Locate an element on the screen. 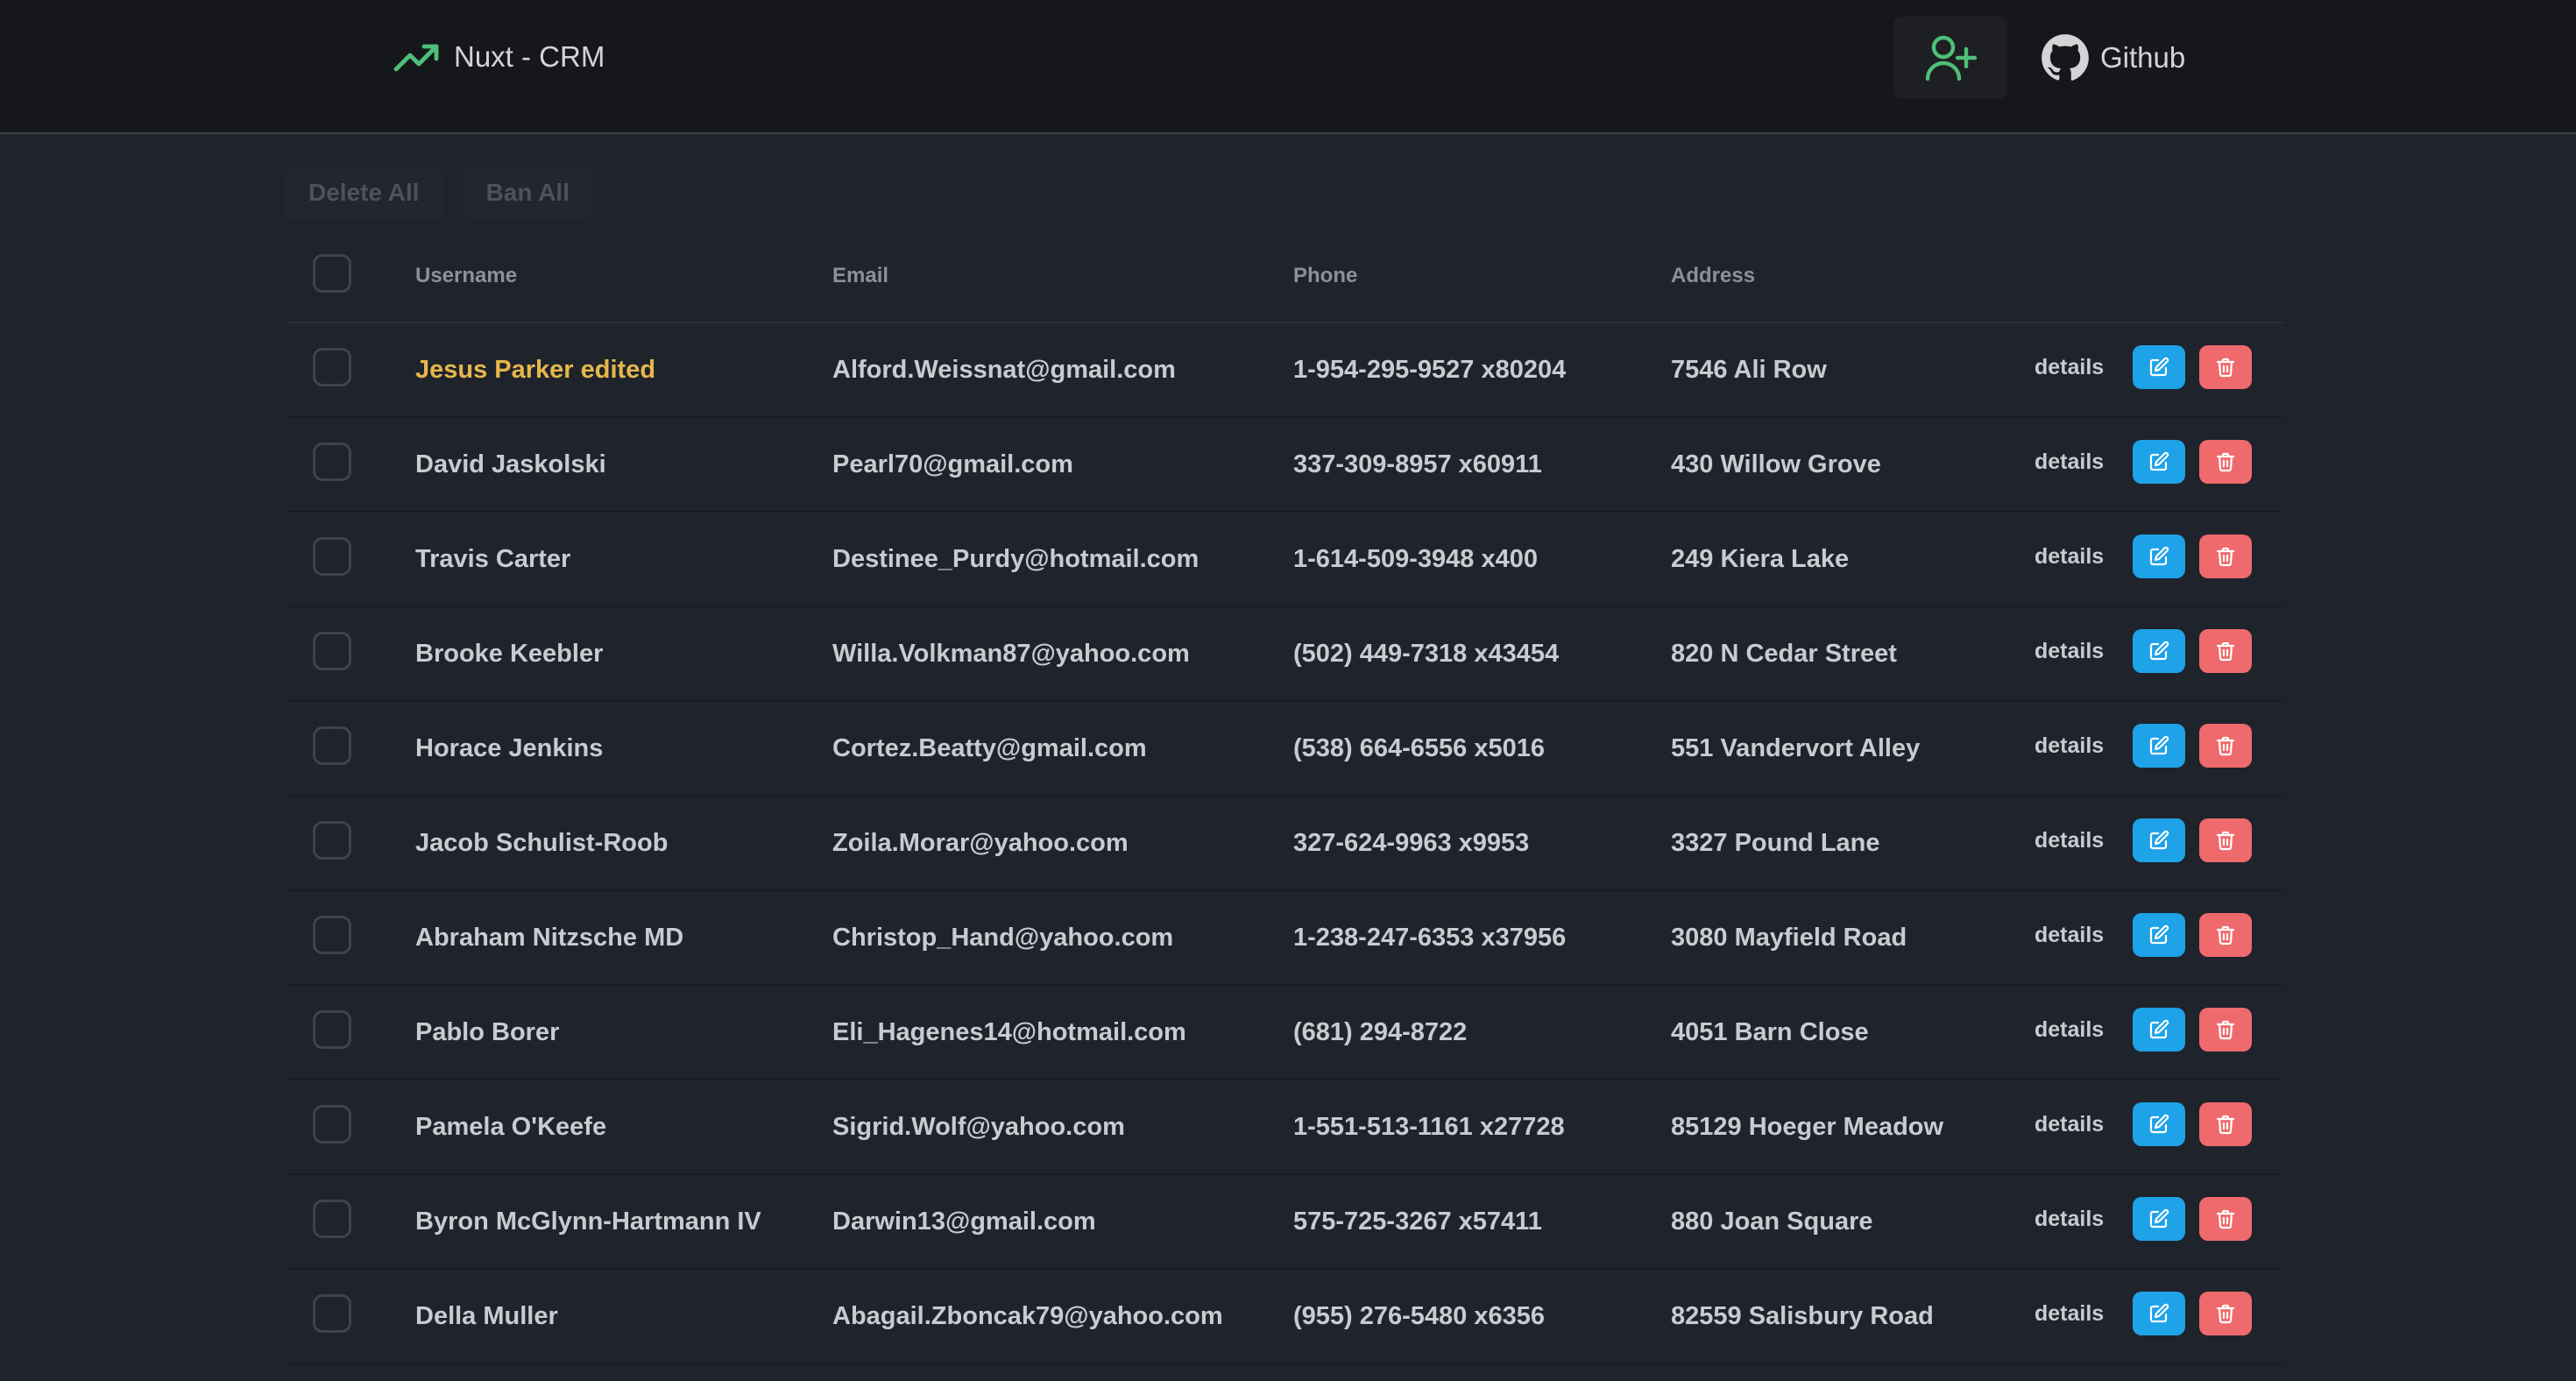 The height and width of the screenshot is (1381, 2576). add-user-button is located at coordinates (1950, 58).